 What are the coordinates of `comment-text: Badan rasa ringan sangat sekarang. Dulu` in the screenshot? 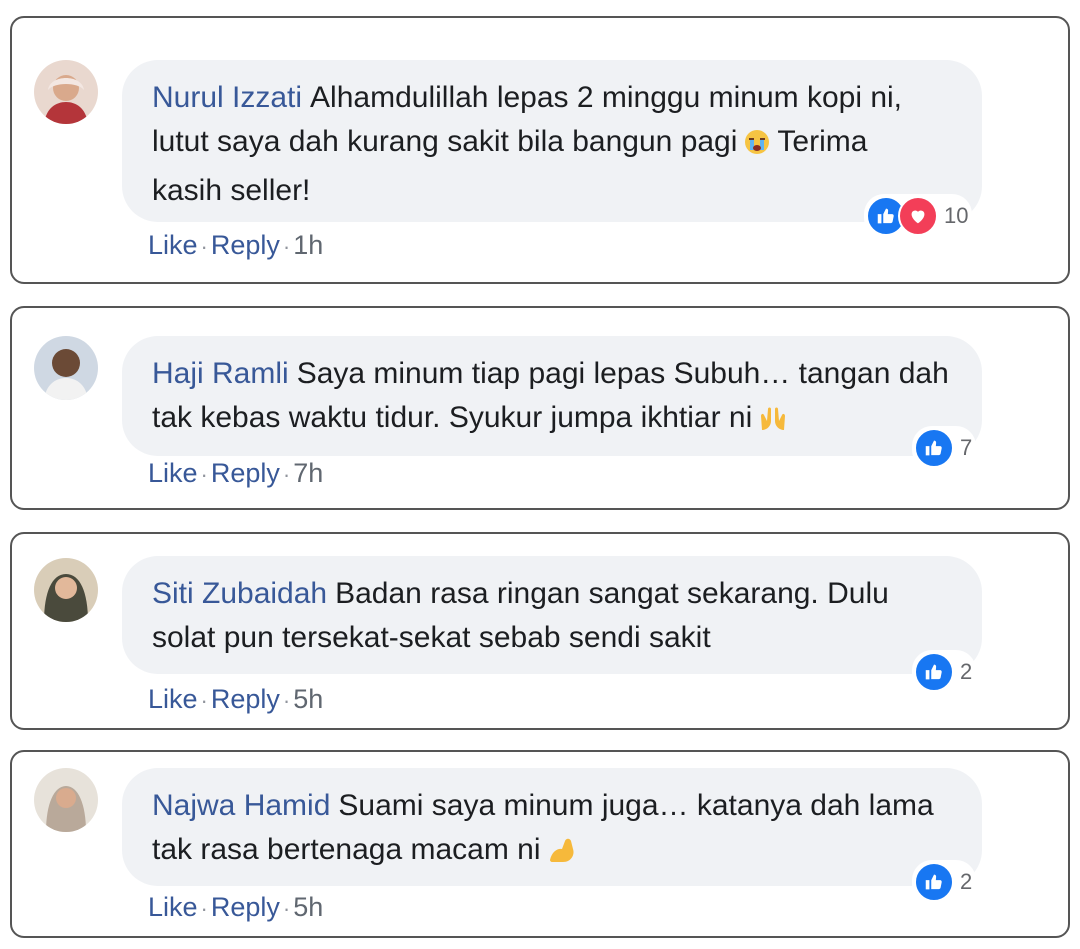 It's located at (612, 593).